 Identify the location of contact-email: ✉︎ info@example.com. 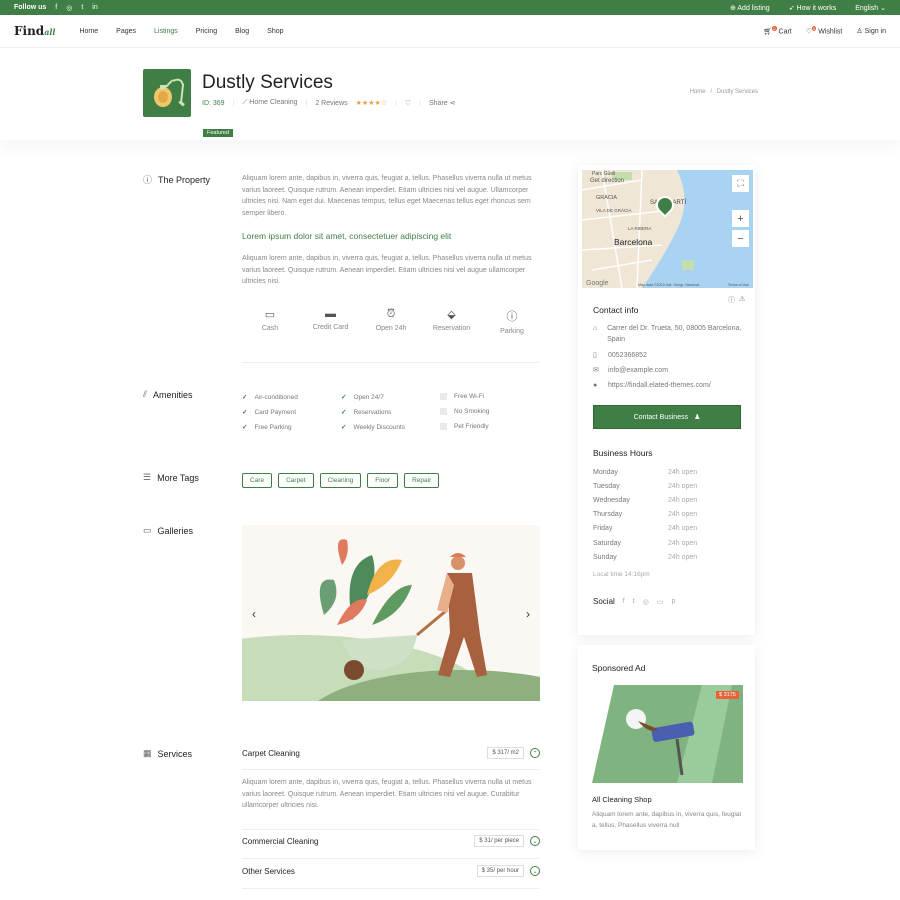
(668, 370).